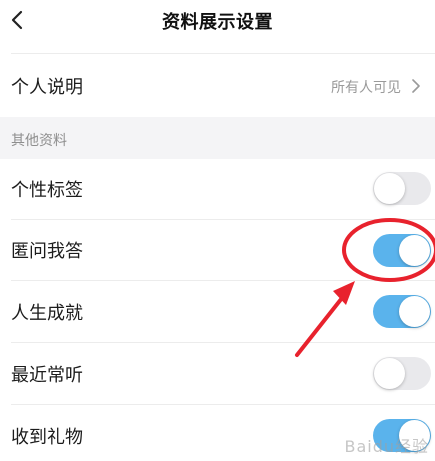 The height and width of the screenshot is (461, 435). Describe the element at coordinates (47, 375) in the screenshot. I see `toggle-label: 最近常听` at that location.